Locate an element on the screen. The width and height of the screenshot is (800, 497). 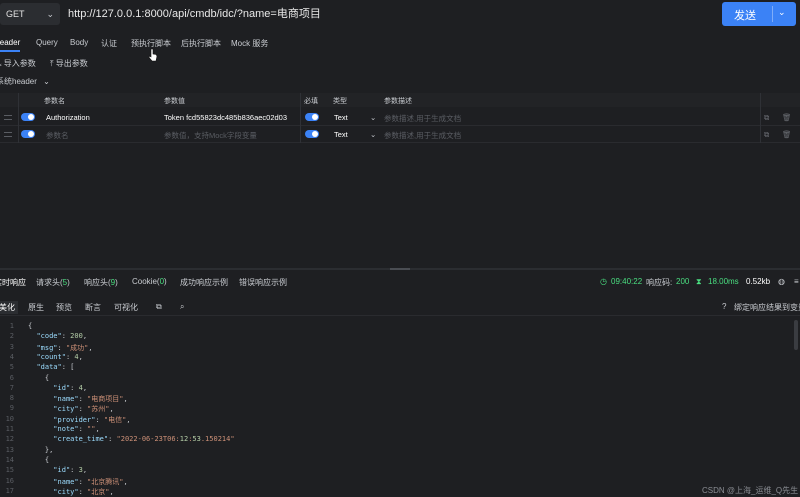
line-number: 5 is located at coordinates (11, 367).